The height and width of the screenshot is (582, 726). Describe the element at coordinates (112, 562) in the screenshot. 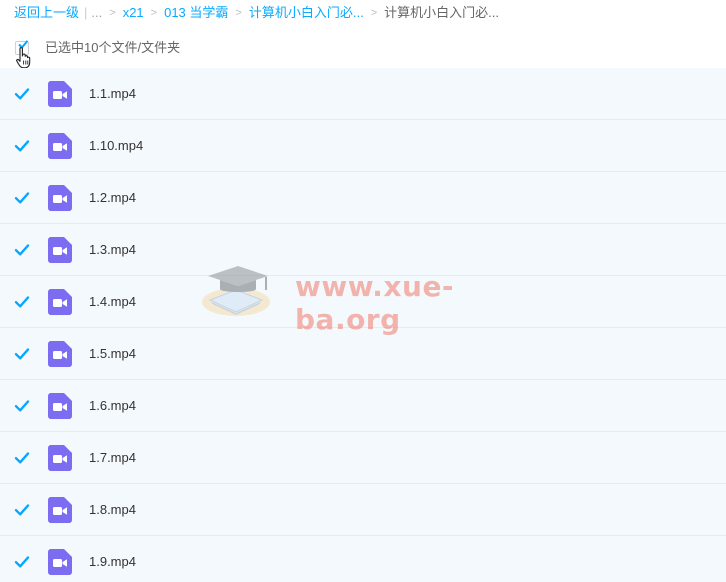

I see `file-name: 1.9.mp4` at that location.